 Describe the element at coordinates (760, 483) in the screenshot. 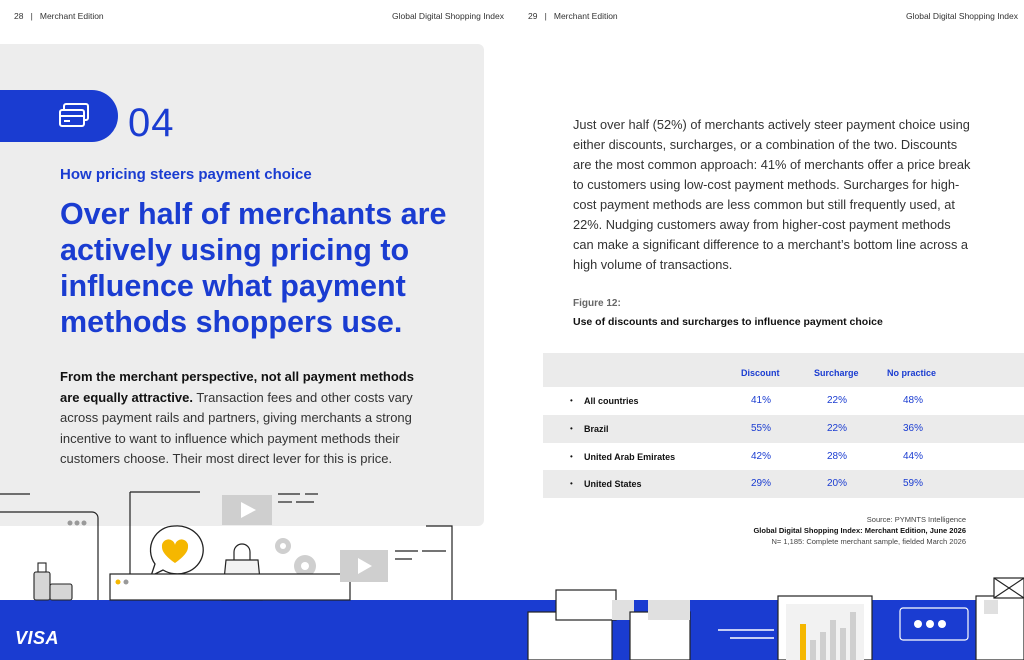

I see `cell-discount: 29%` at that location.